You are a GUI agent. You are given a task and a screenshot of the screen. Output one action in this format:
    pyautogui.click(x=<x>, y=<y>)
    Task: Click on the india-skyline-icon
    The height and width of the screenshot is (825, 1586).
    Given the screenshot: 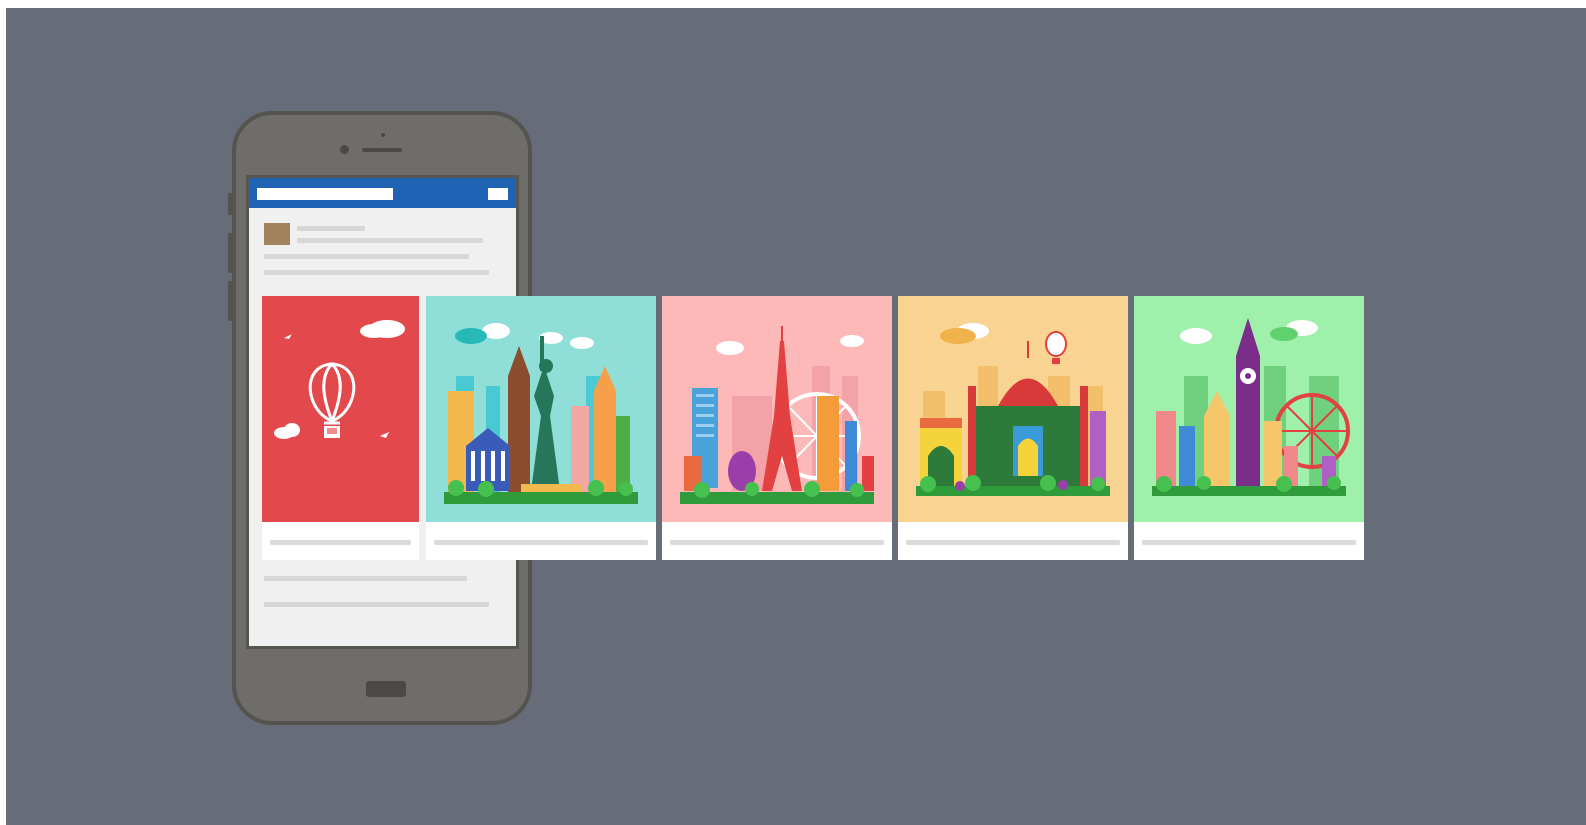 What is the action you would take?
    pyautogui.click(x=1013, y=409)
    